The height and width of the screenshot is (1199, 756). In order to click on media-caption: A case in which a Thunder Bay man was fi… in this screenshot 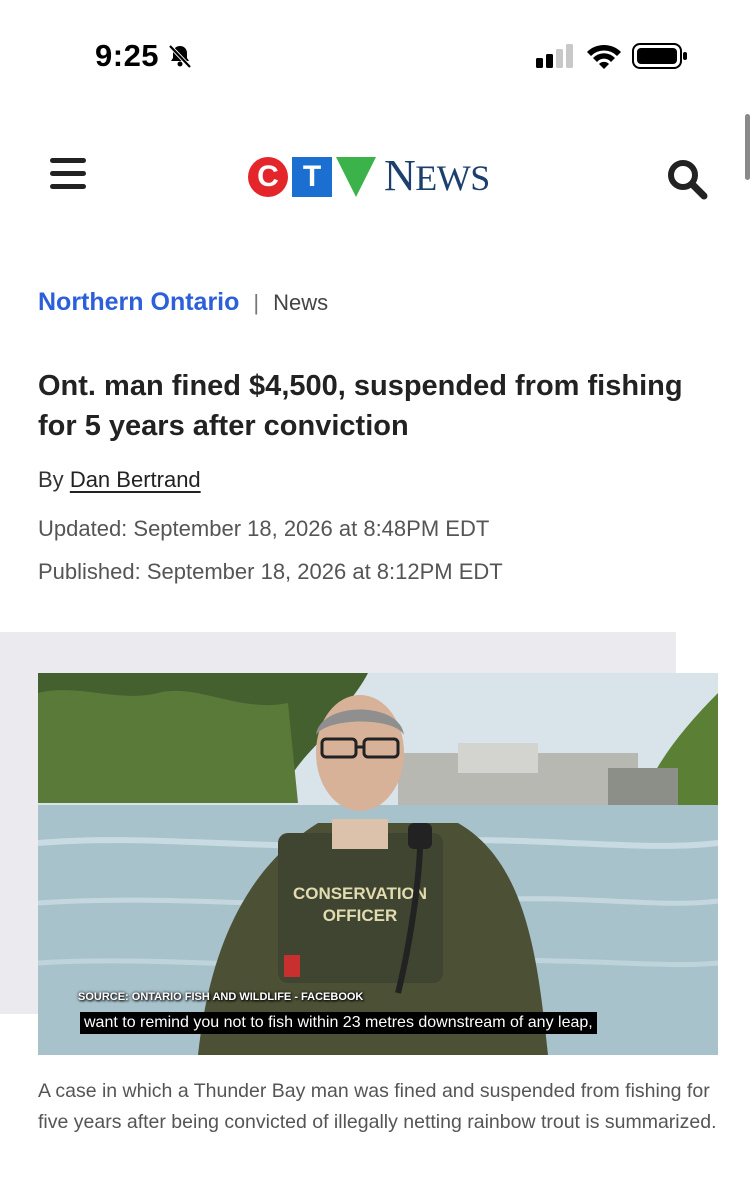, I will do `click(377, 1106)`.